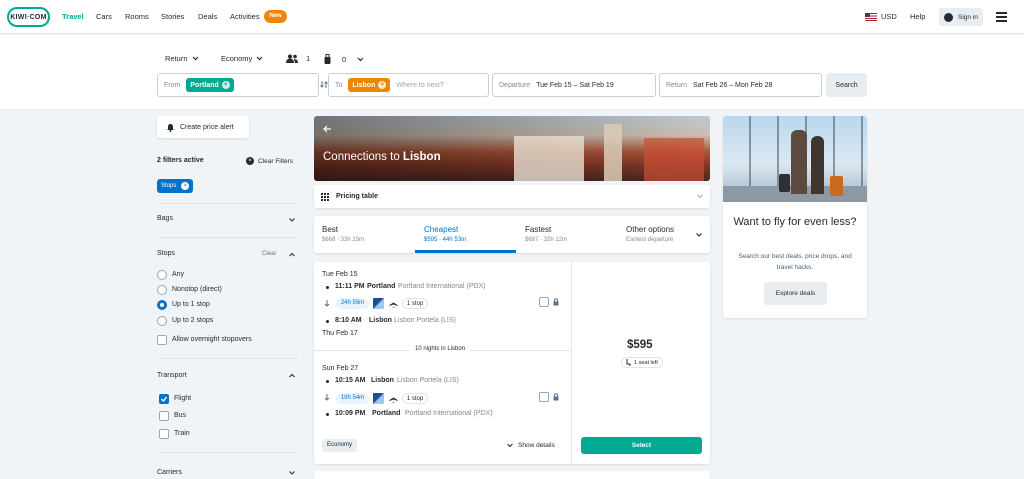  Describe the element at coordinates (191, 304) in the screenshot. I see `radio-up-to-1-stop-label: Up to 1 stop` at that location.